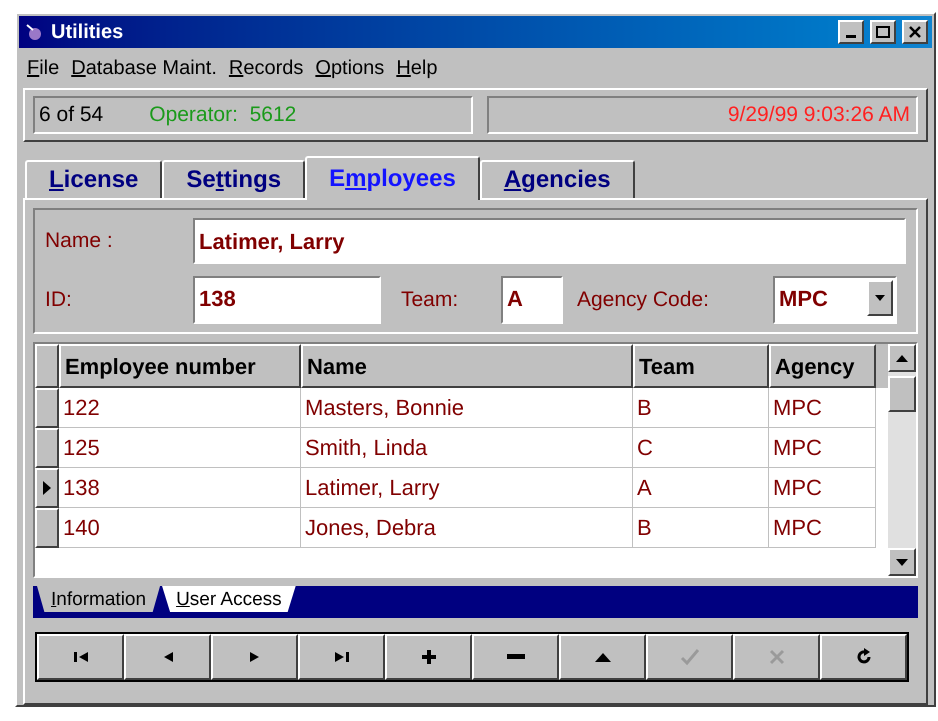 Image resolution: width=938 pixels, height=721 pixels. What do you see at coordinates (180, 448) in the screenshot?
I see `table-cell: 125` at bounding box center [180, 448].